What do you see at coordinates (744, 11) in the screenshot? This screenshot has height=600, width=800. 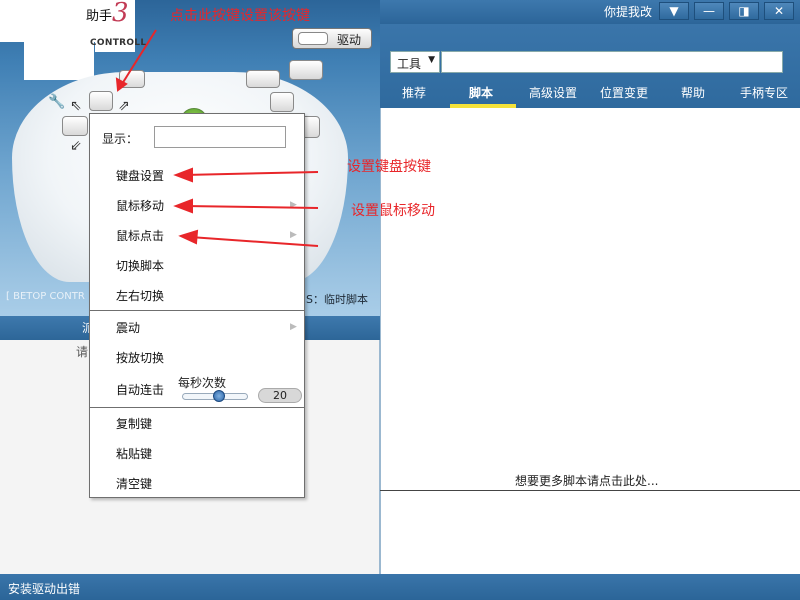 I see `restore-button: ◨` at bounding box center [744, 11].